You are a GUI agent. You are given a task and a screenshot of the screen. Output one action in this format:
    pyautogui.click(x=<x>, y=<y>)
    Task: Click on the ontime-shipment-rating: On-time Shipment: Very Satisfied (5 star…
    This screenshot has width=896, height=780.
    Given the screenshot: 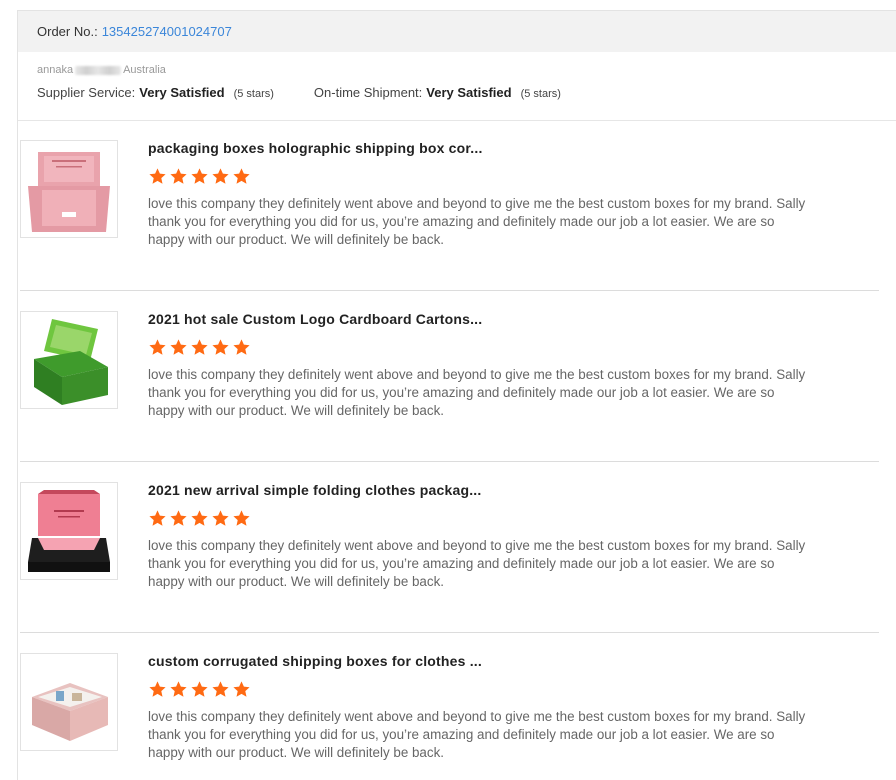 What is the action you would take?
    pyautogui.click(x=437, y=92)
    